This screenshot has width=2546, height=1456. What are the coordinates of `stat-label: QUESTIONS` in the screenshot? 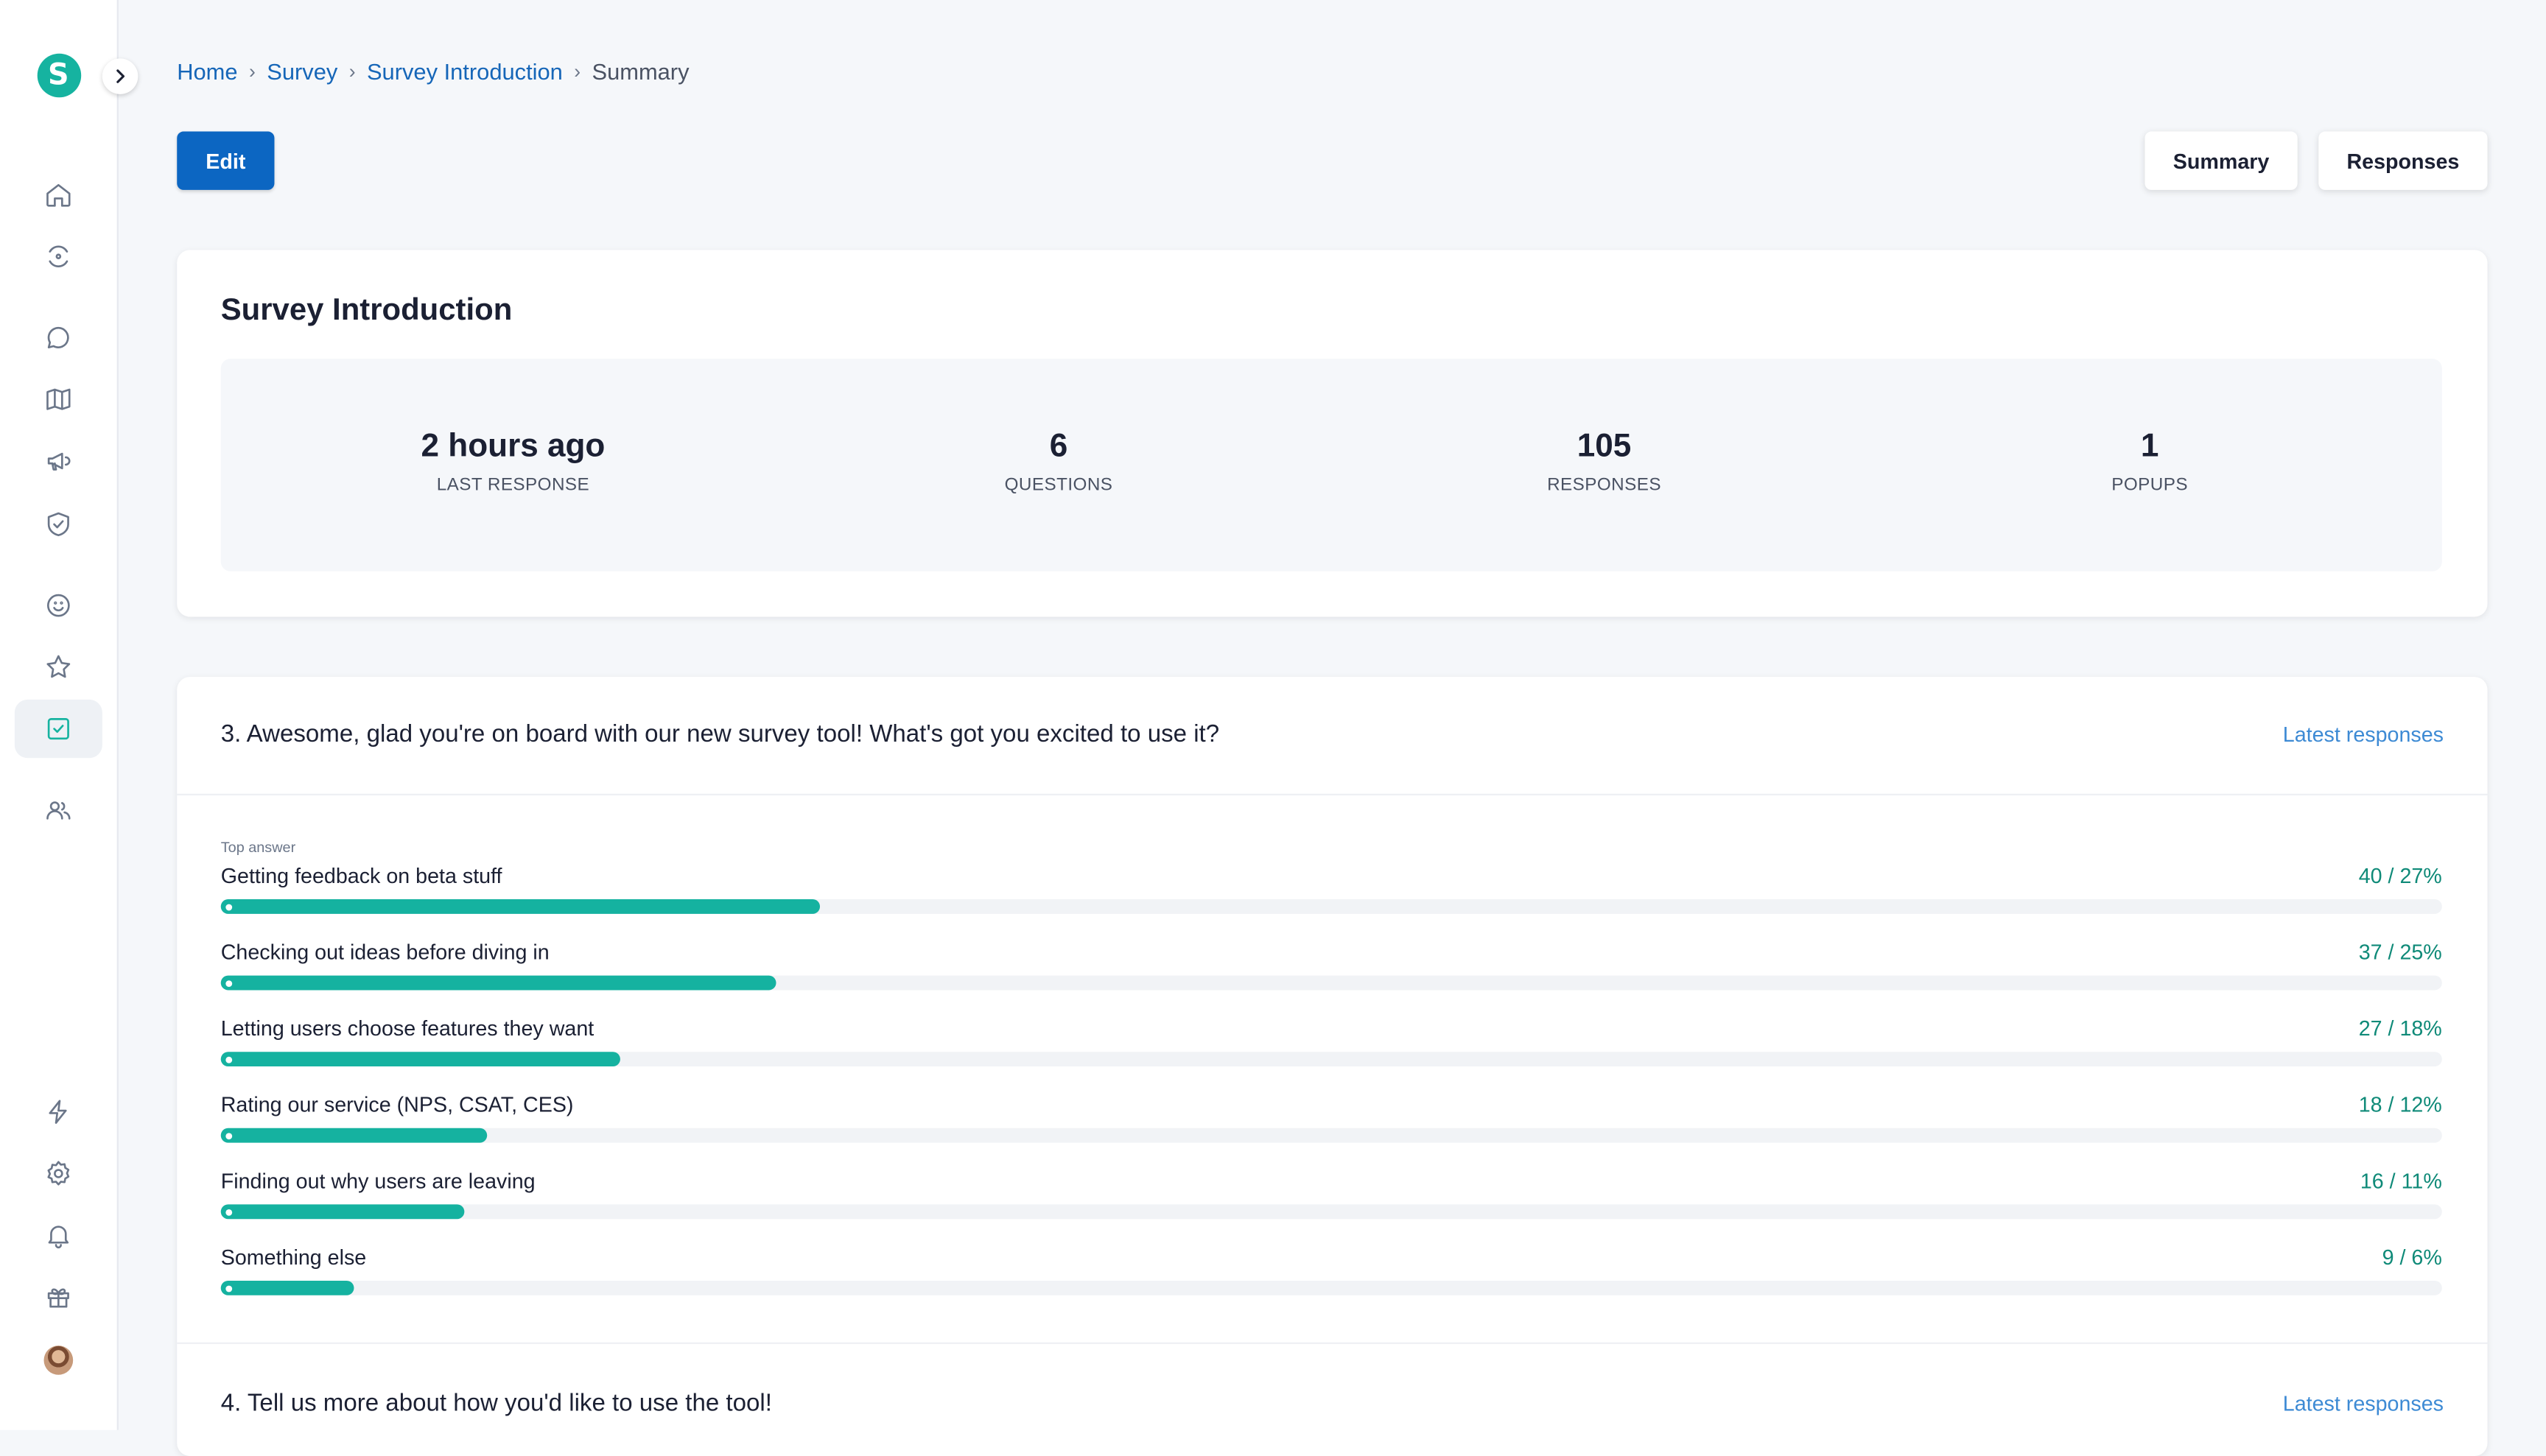 It's located at (1058, 485).